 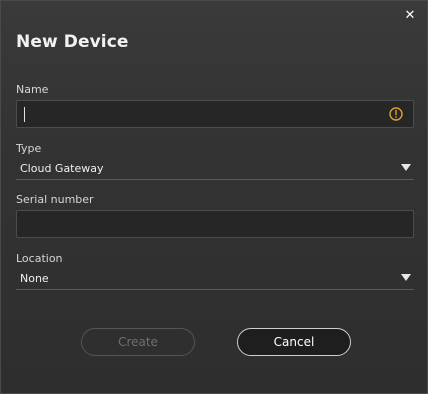 I want to click on location-label: Location, so click(x=39, y=258).